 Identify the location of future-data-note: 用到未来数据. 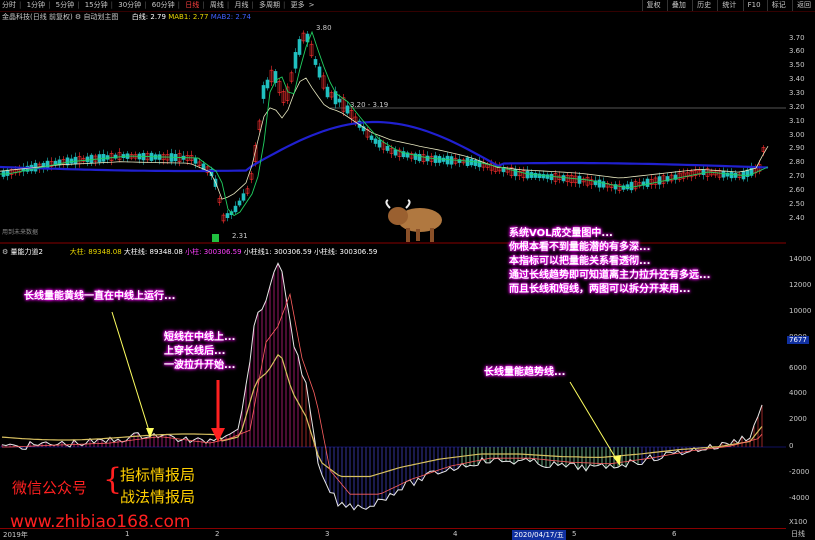
(20, 232).